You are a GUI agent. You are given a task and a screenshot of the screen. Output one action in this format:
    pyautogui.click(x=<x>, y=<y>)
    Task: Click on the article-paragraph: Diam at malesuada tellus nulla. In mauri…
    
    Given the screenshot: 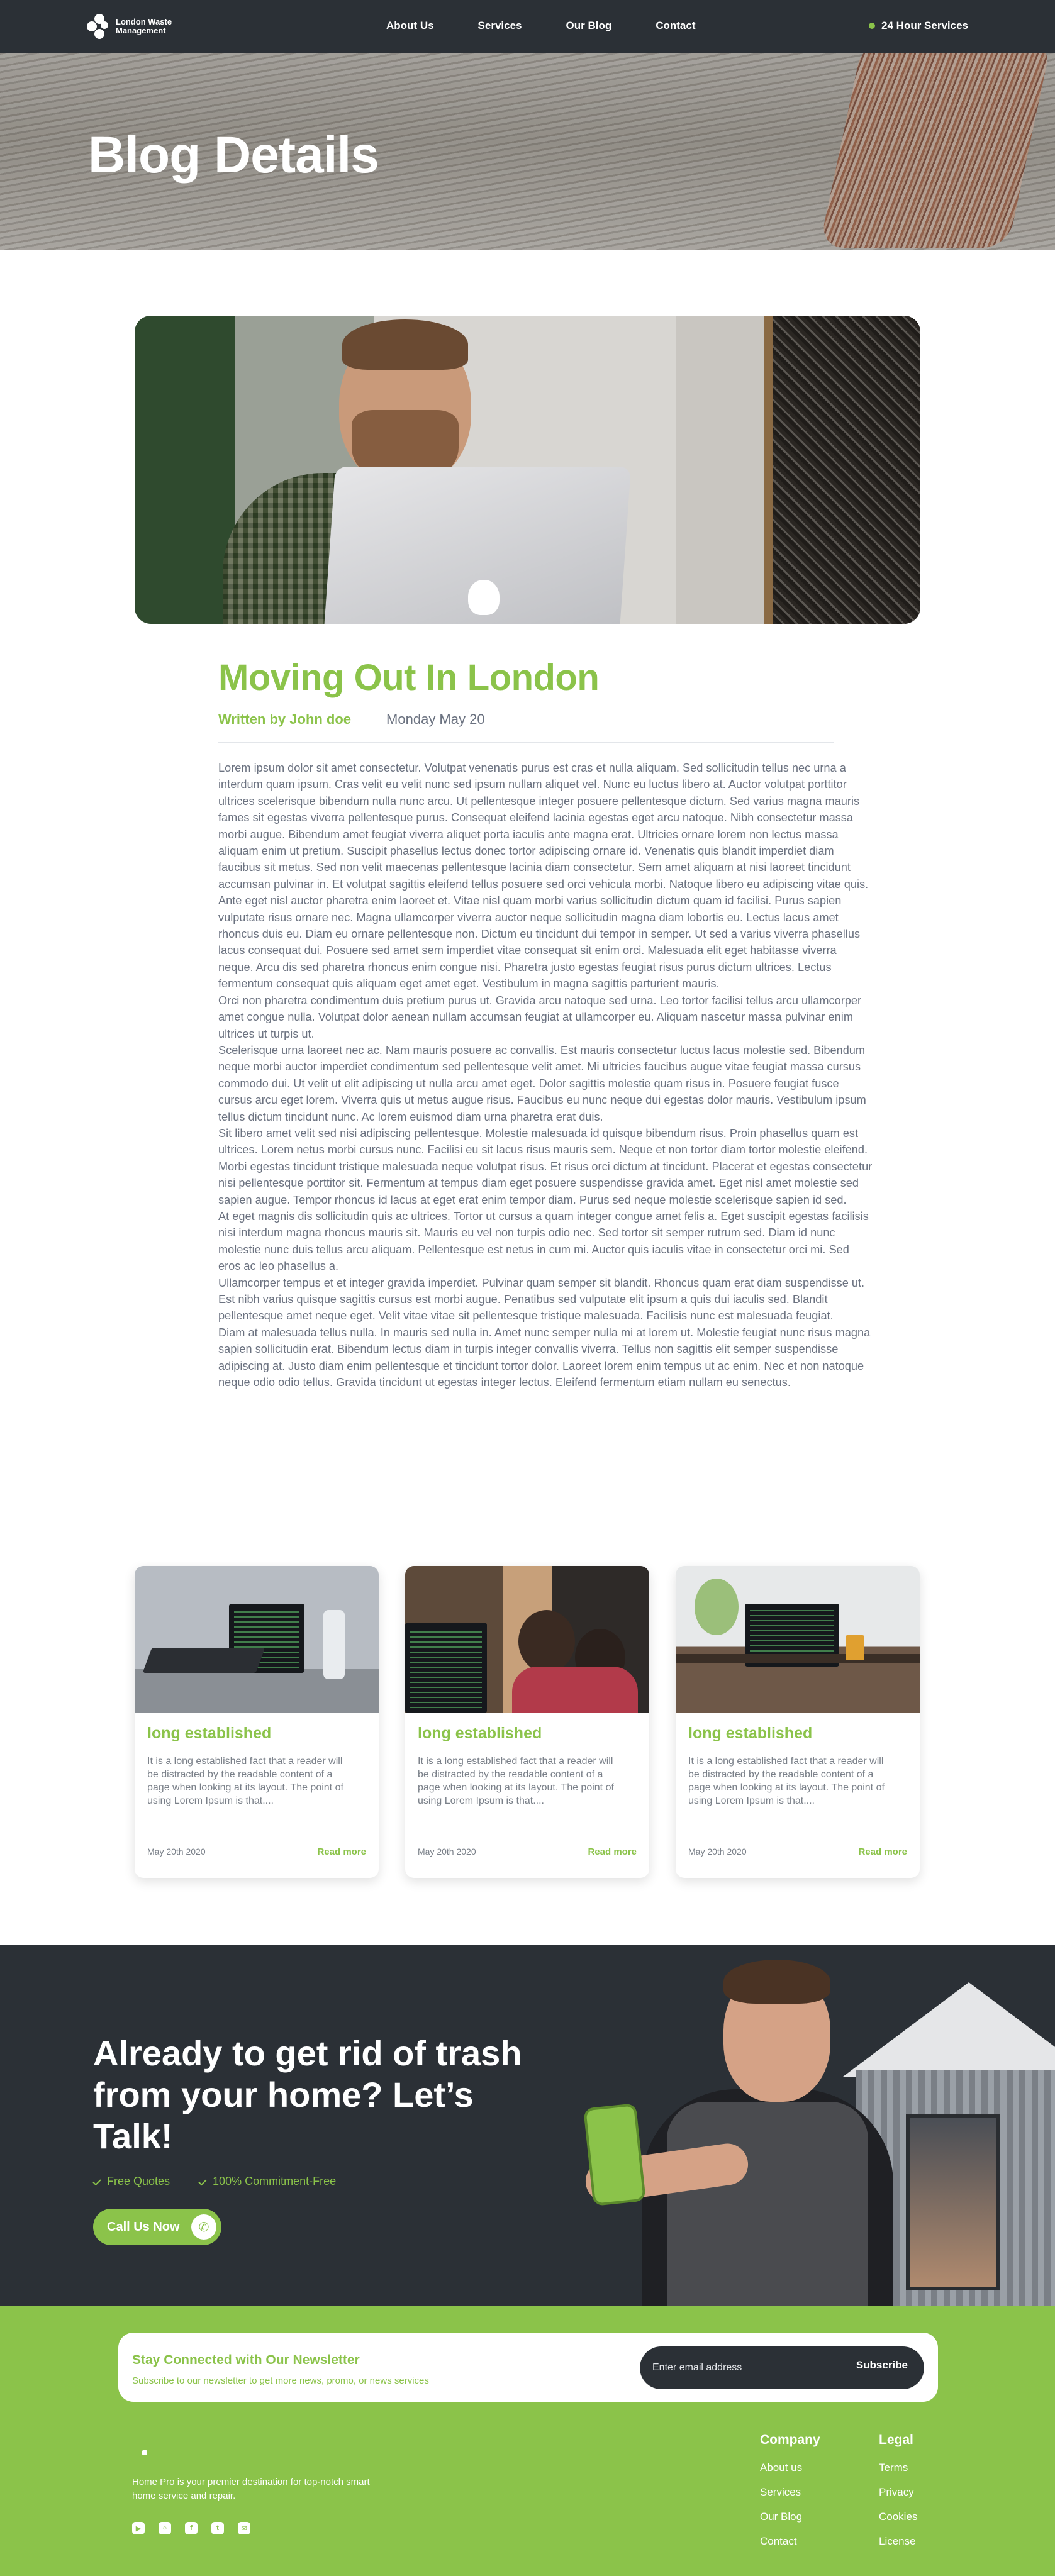 What is the action you would take?
    pyautogui.click(x=545, y=1357)
    